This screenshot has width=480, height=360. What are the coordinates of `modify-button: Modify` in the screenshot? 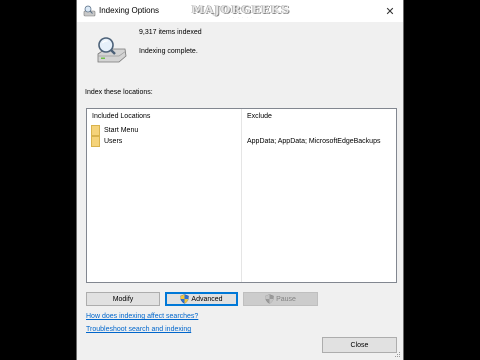 It's located at (123, 299).